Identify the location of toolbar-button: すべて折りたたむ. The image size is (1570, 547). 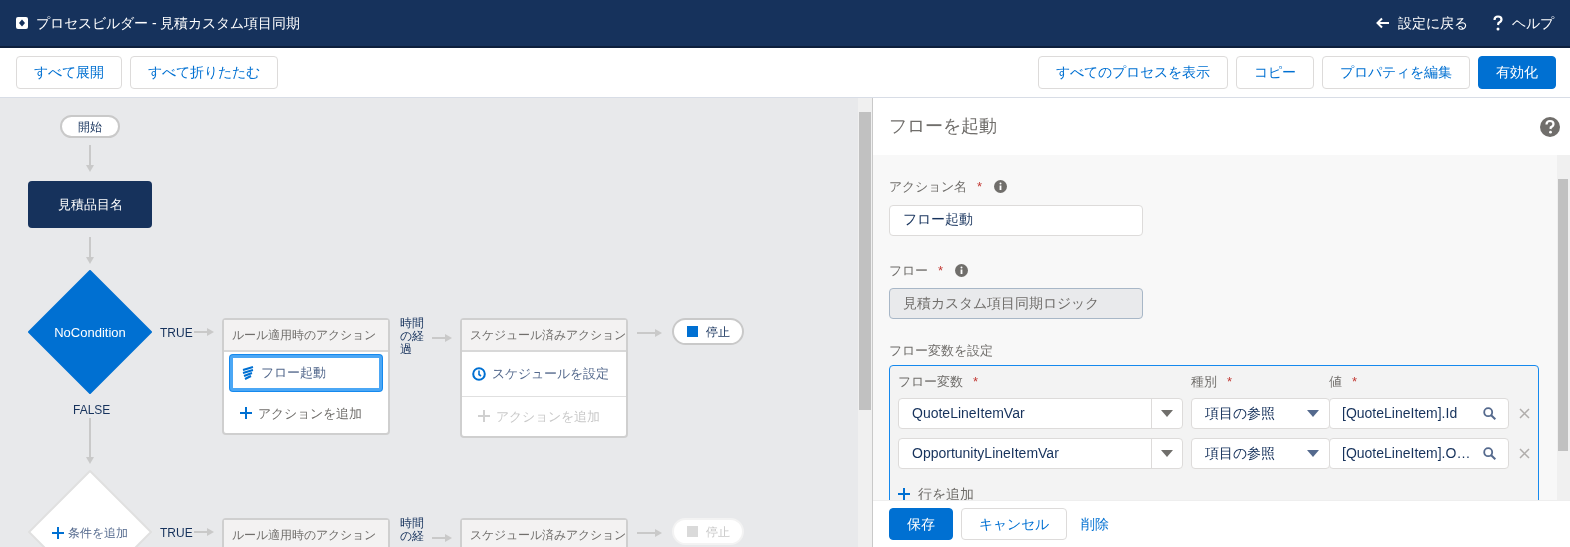
(204, 72).